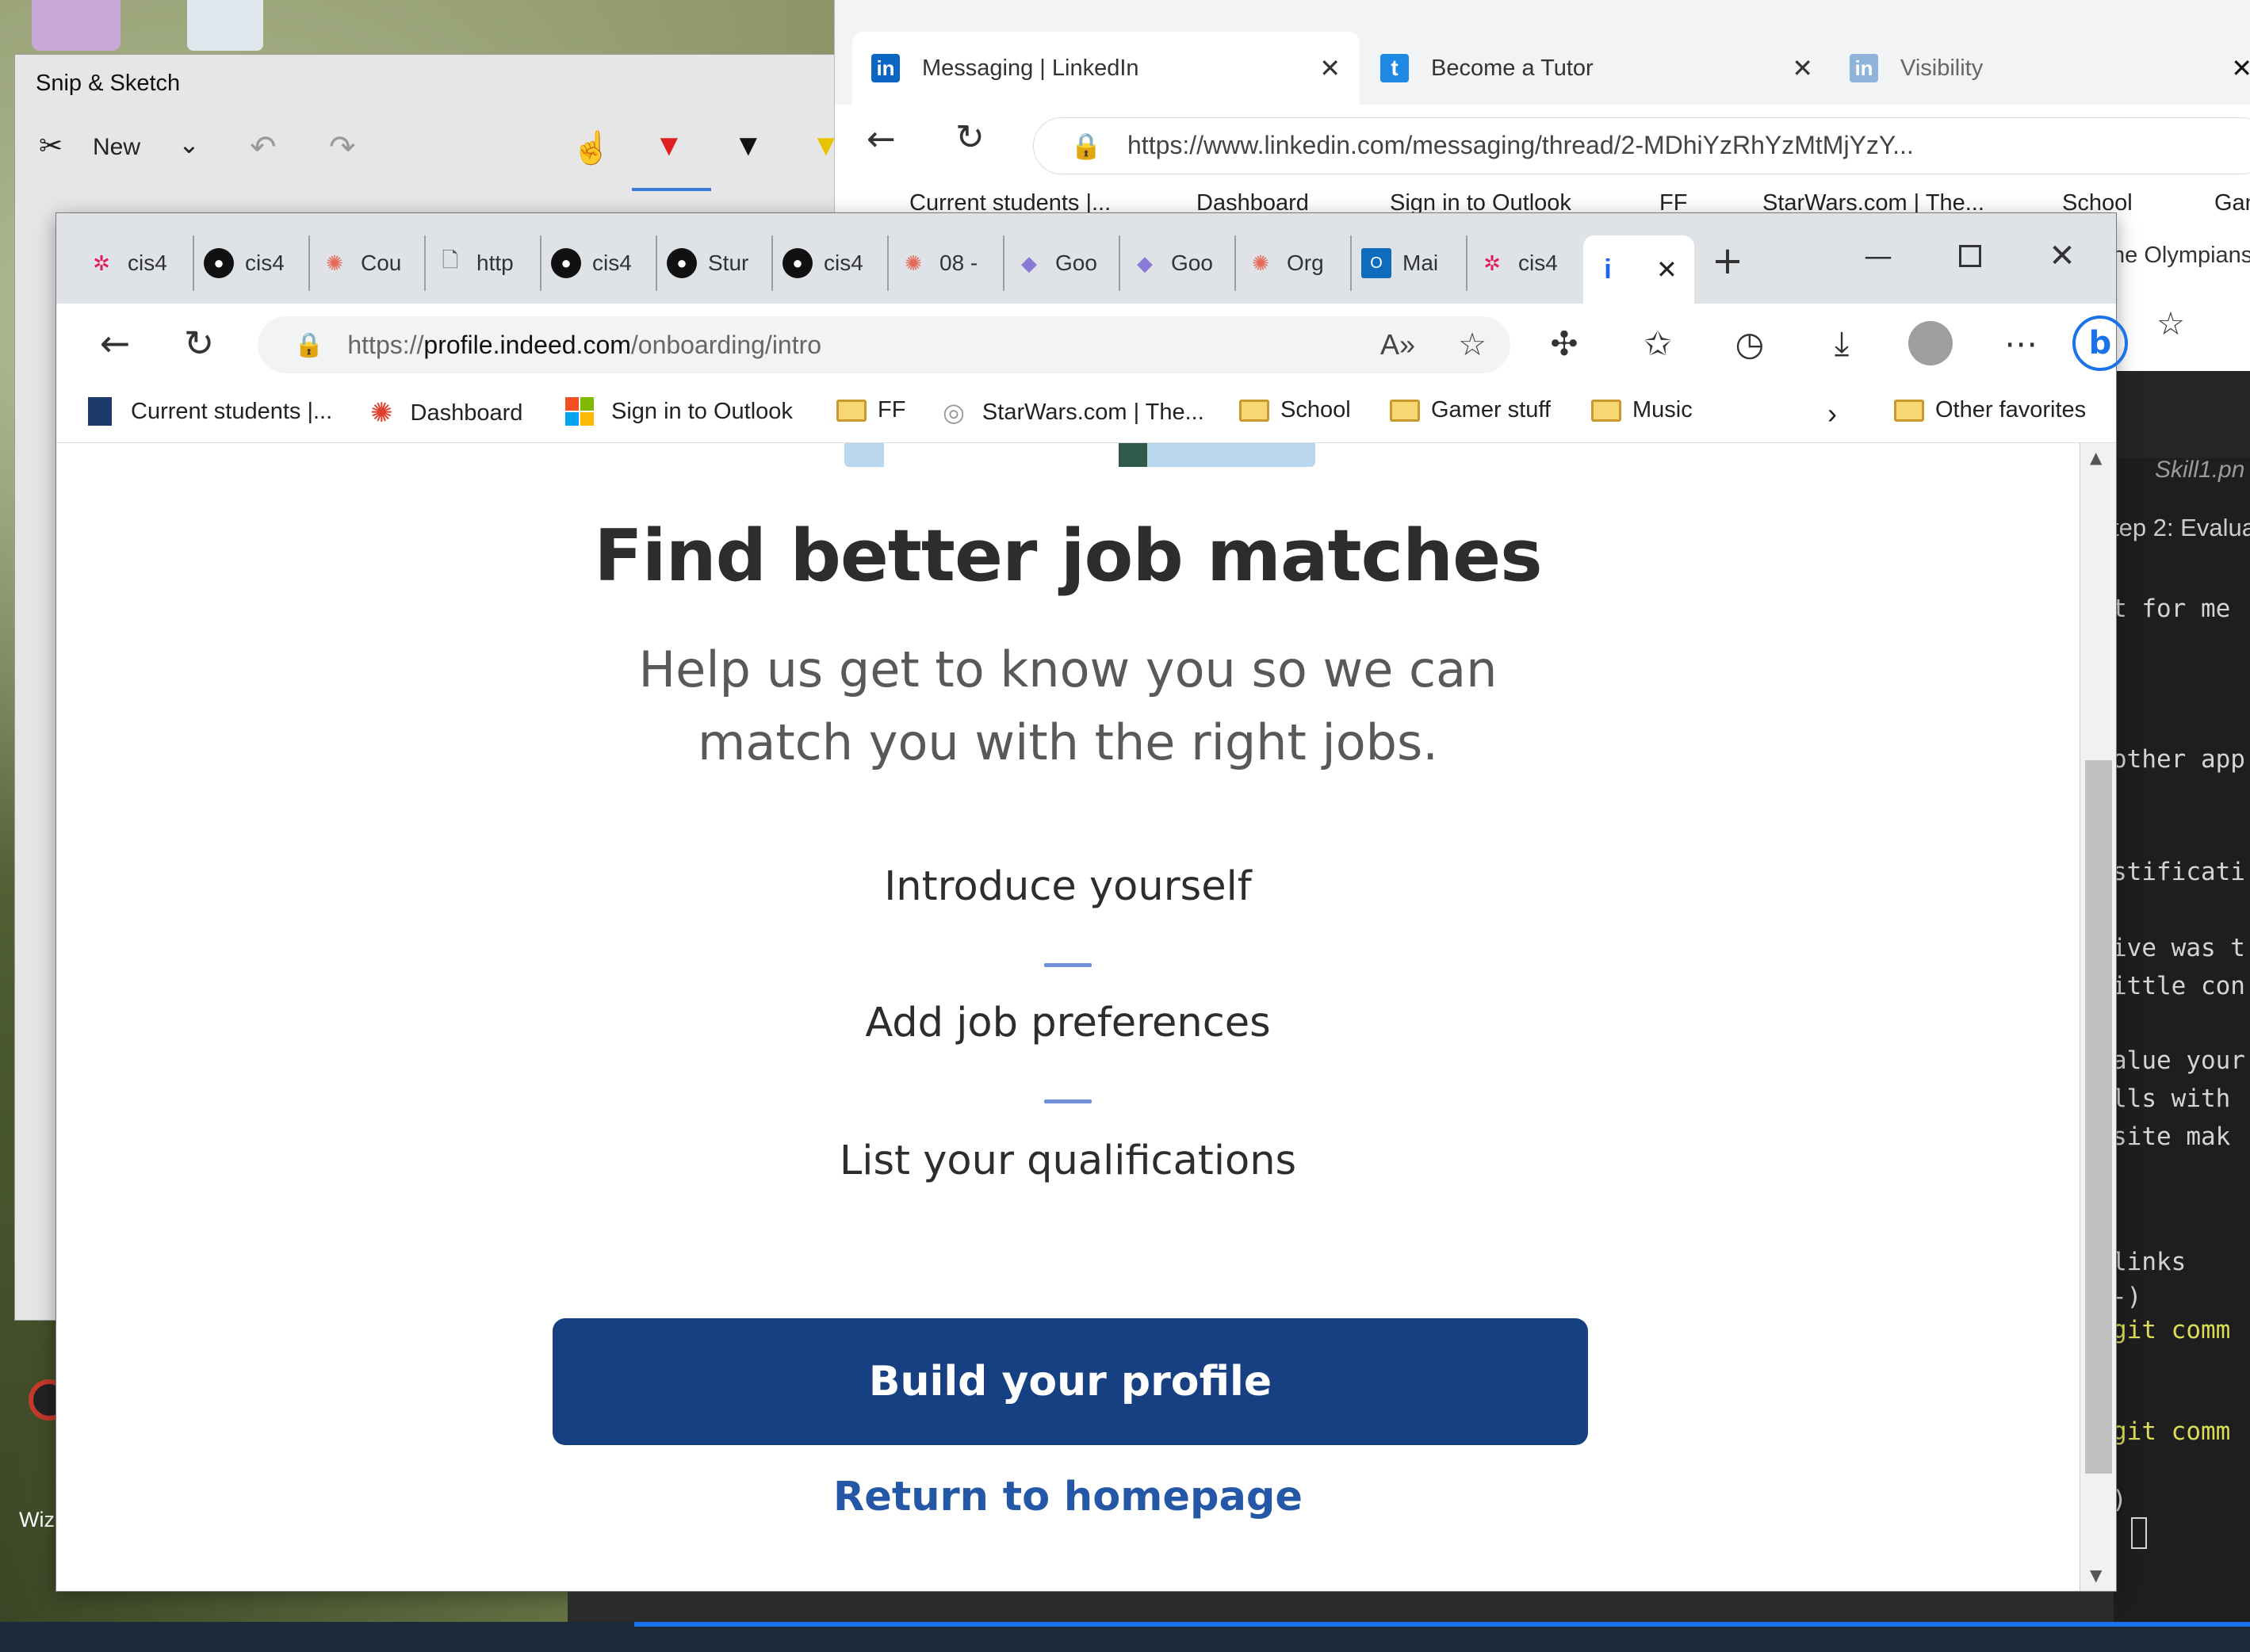  I want to click on recycle-bin-icon, so click(225, 25).